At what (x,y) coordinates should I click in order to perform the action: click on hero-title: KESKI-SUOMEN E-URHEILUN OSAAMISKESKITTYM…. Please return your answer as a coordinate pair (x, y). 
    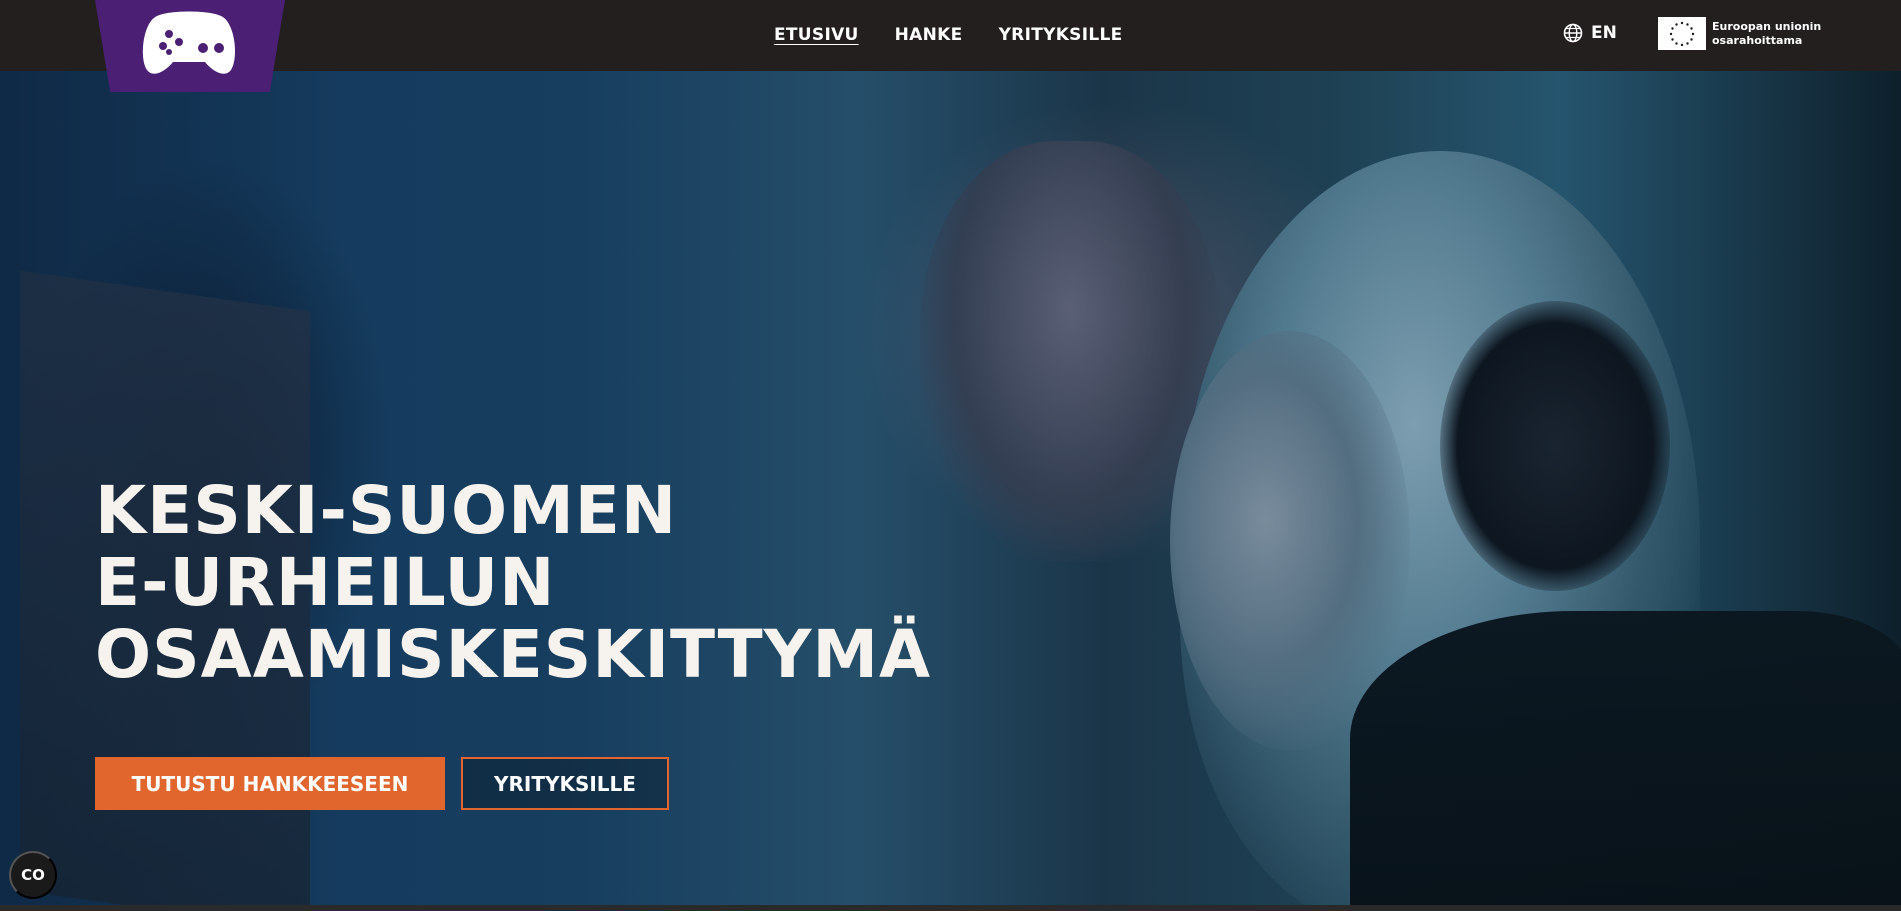
    Looking at the image, I should click on (513, 583).